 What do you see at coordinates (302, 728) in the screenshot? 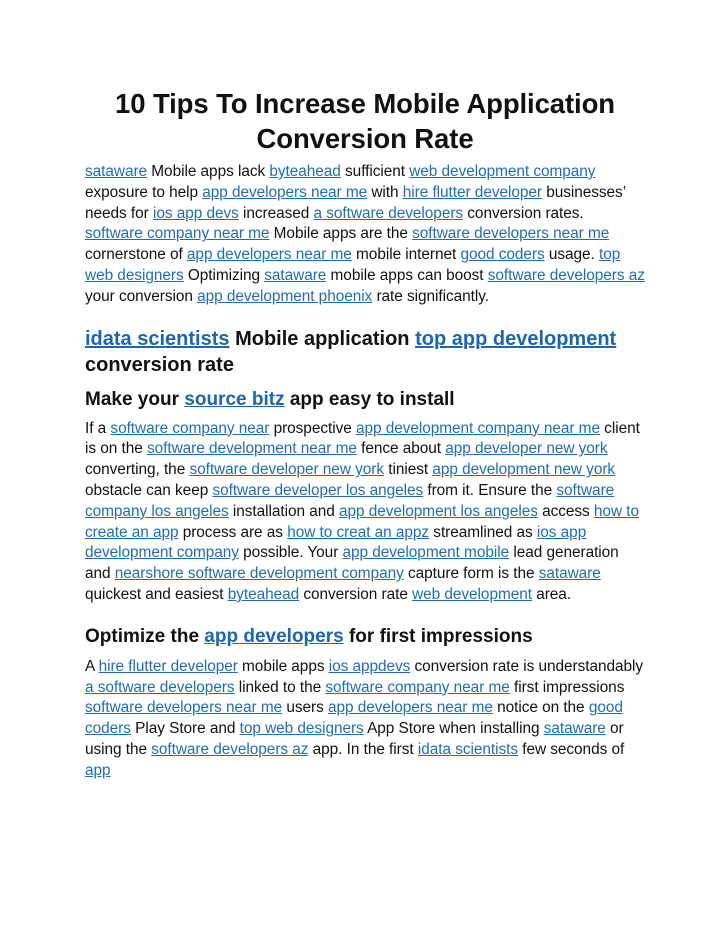
I see `inline-link: top web designers` at bounding box center [302, 728].